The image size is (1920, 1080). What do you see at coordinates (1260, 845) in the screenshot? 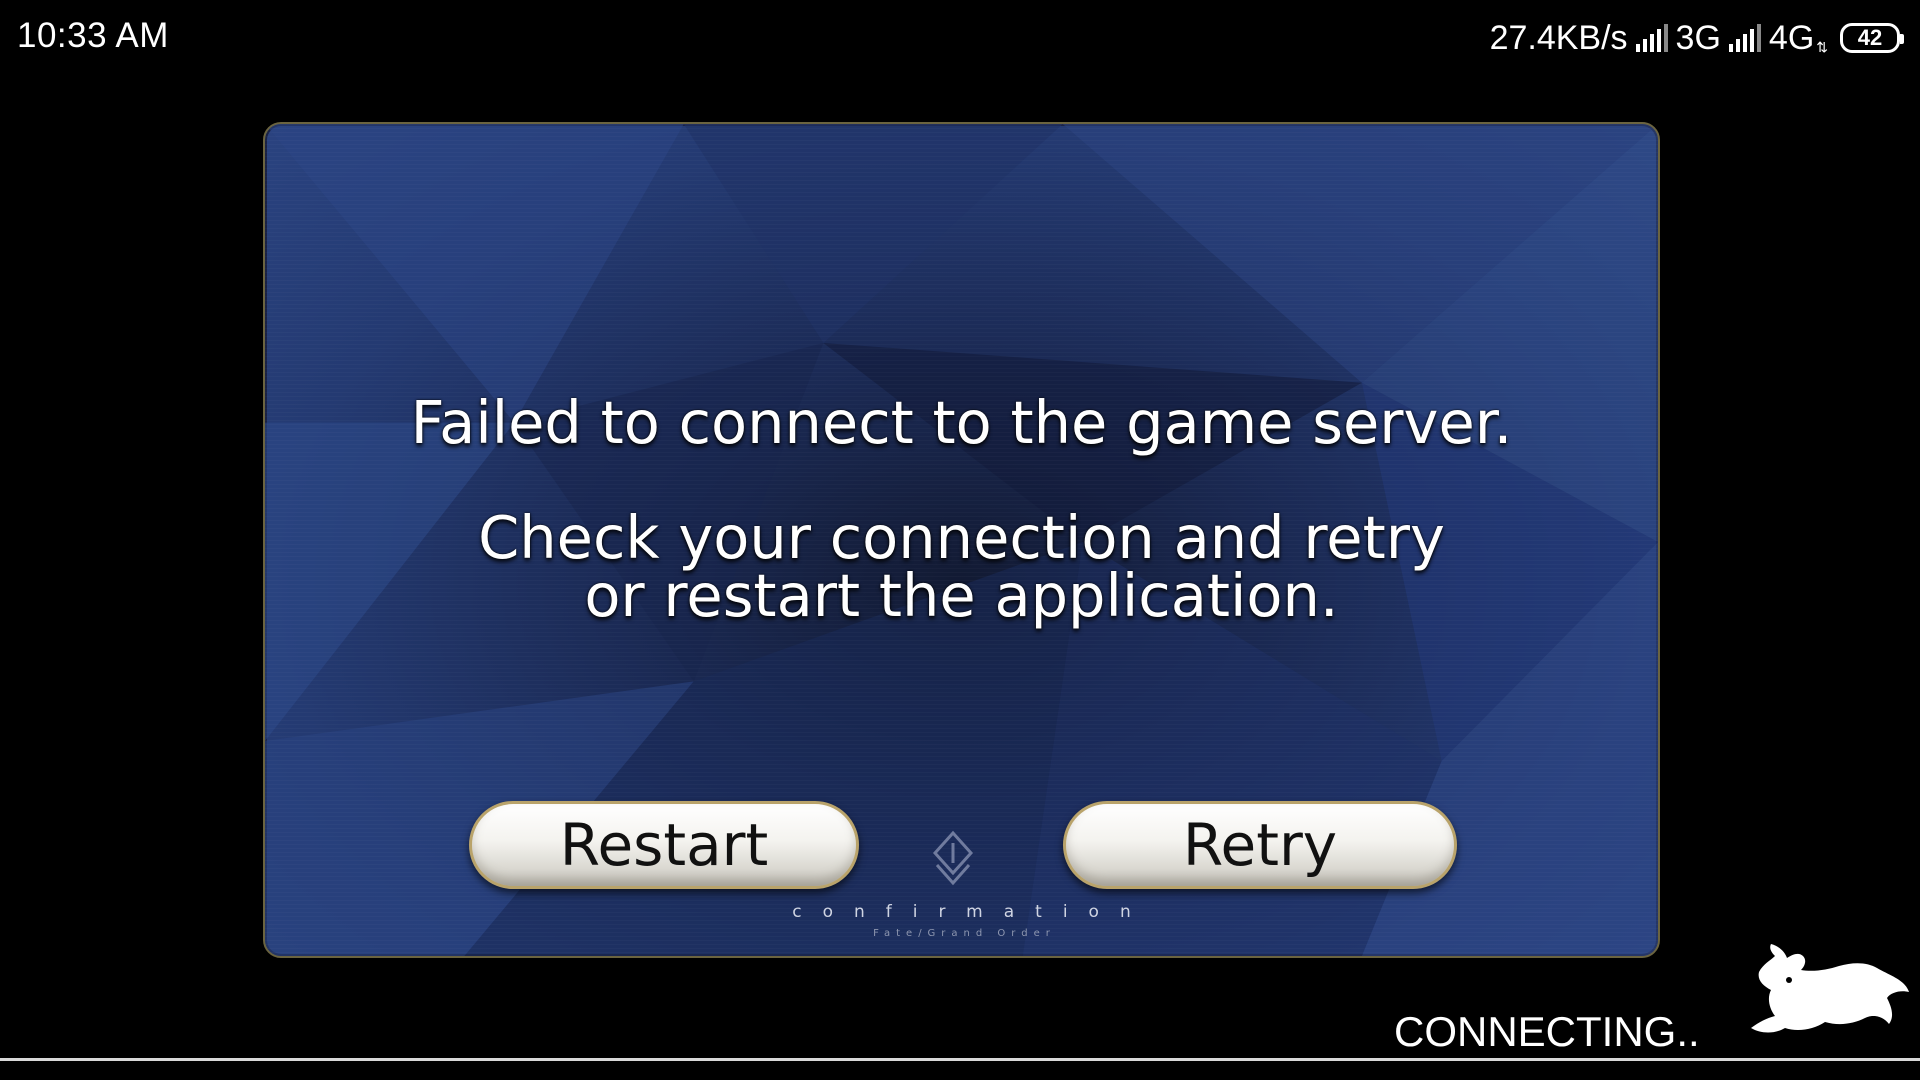
I see `retry-button: Retry` at bounding box center [1260, 845].